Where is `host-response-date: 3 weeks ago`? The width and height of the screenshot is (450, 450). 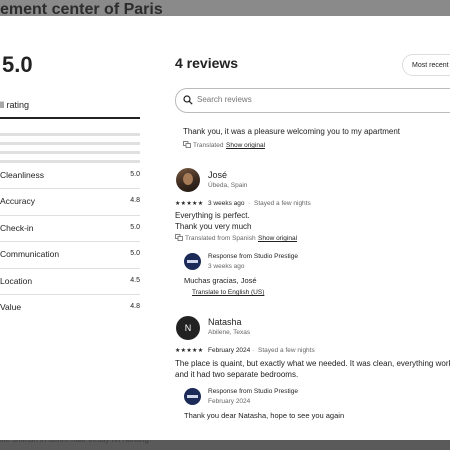 host-response-date: 3 weeks ago is located at coordinates (226, 266).